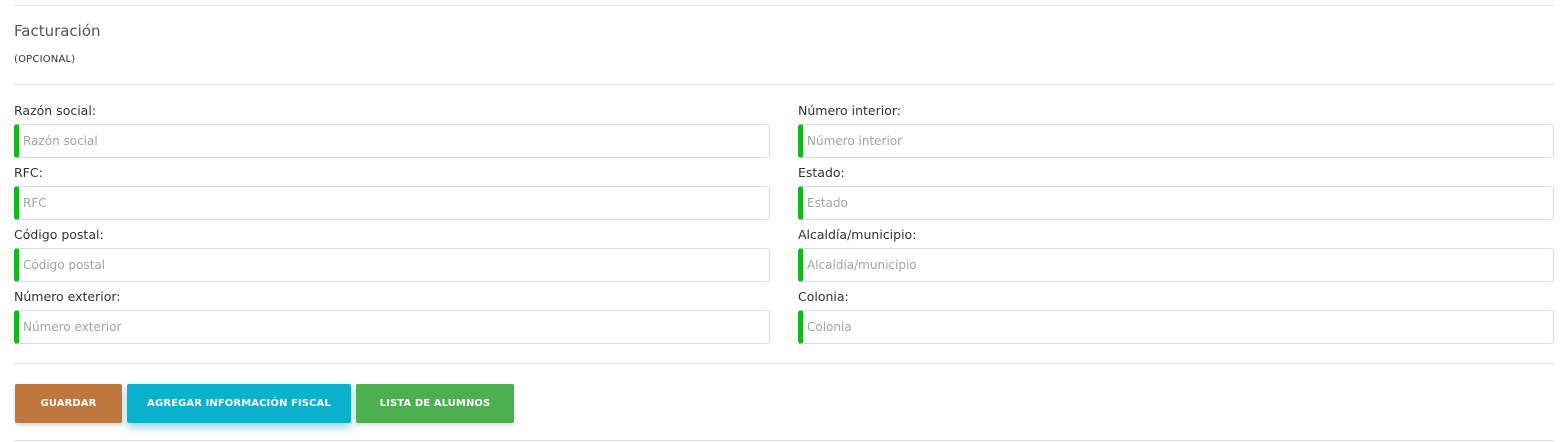 Image resolution: width=1564 pixels, height=442 pixels. What do you see at coordinates (1176, 203) in the screenshot?
I see `estado-input` at bounding box center [1176, 203].